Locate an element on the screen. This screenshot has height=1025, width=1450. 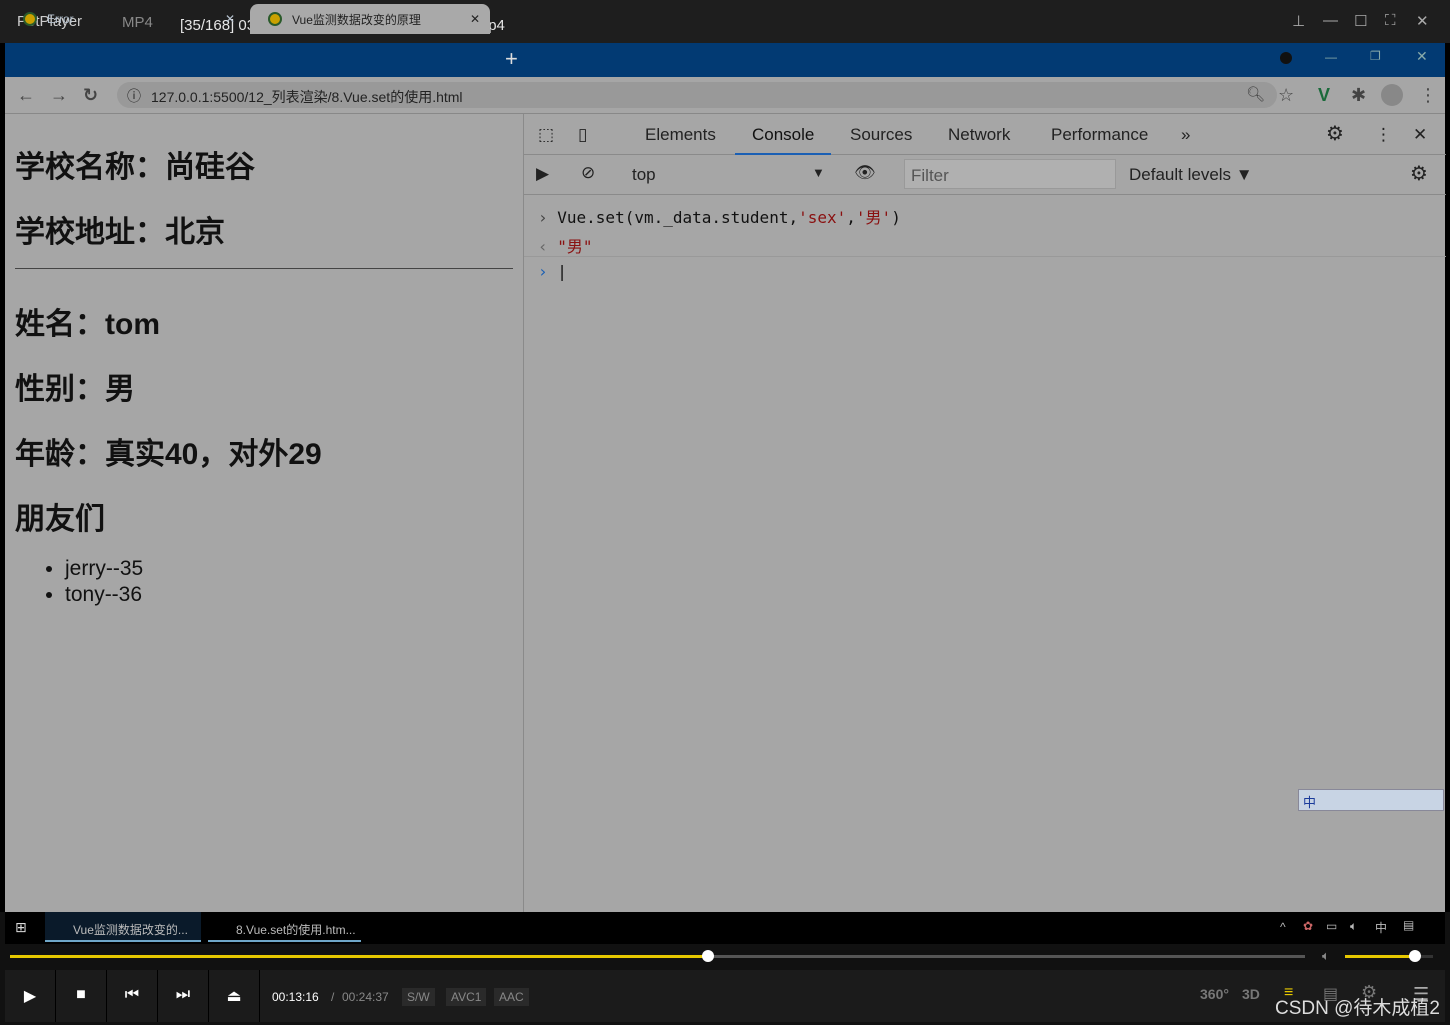
3d-button: 3D is located at coordinates (1251, 994).